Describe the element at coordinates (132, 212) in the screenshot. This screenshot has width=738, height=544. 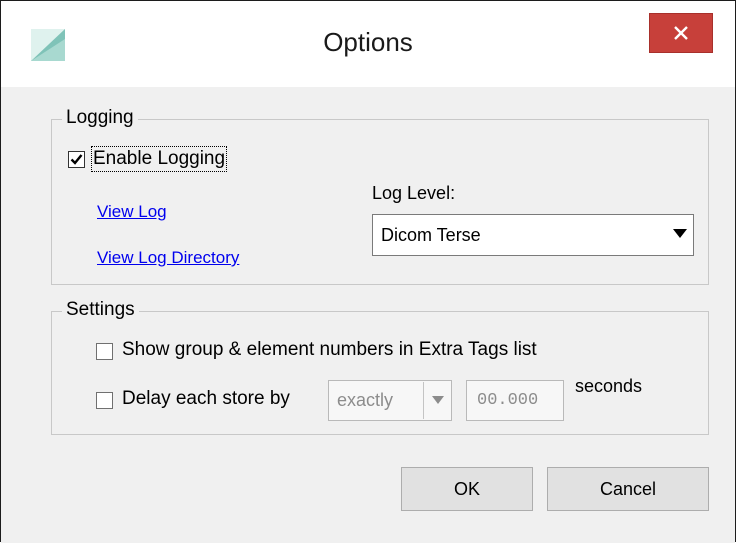
I see `view-log-link: View Log` at that location.